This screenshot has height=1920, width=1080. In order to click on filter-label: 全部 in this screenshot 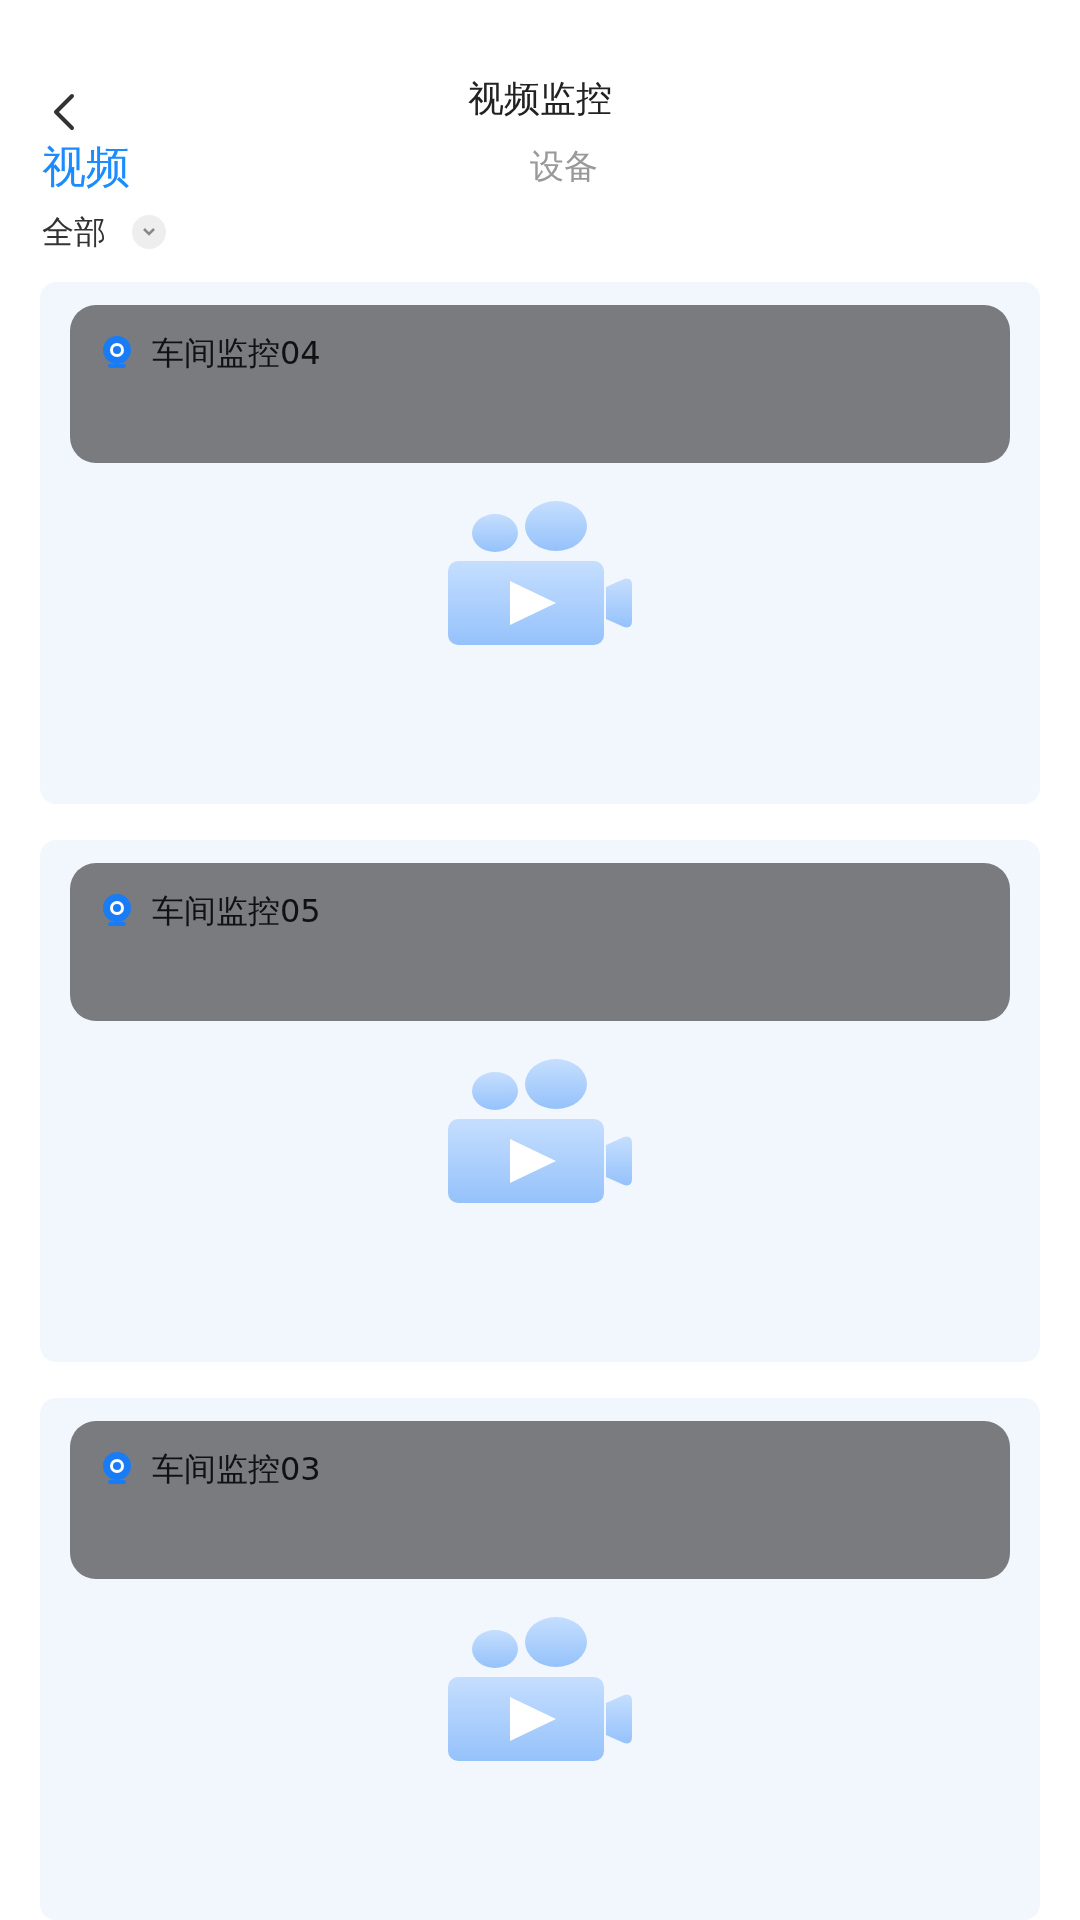, I will do `click(74, 232)`.